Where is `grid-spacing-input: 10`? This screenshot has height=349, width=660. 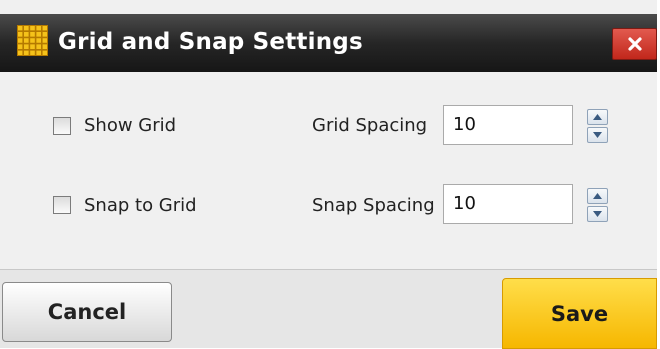 grid-spacing-input: 10 is located at coordinates (508, 125).